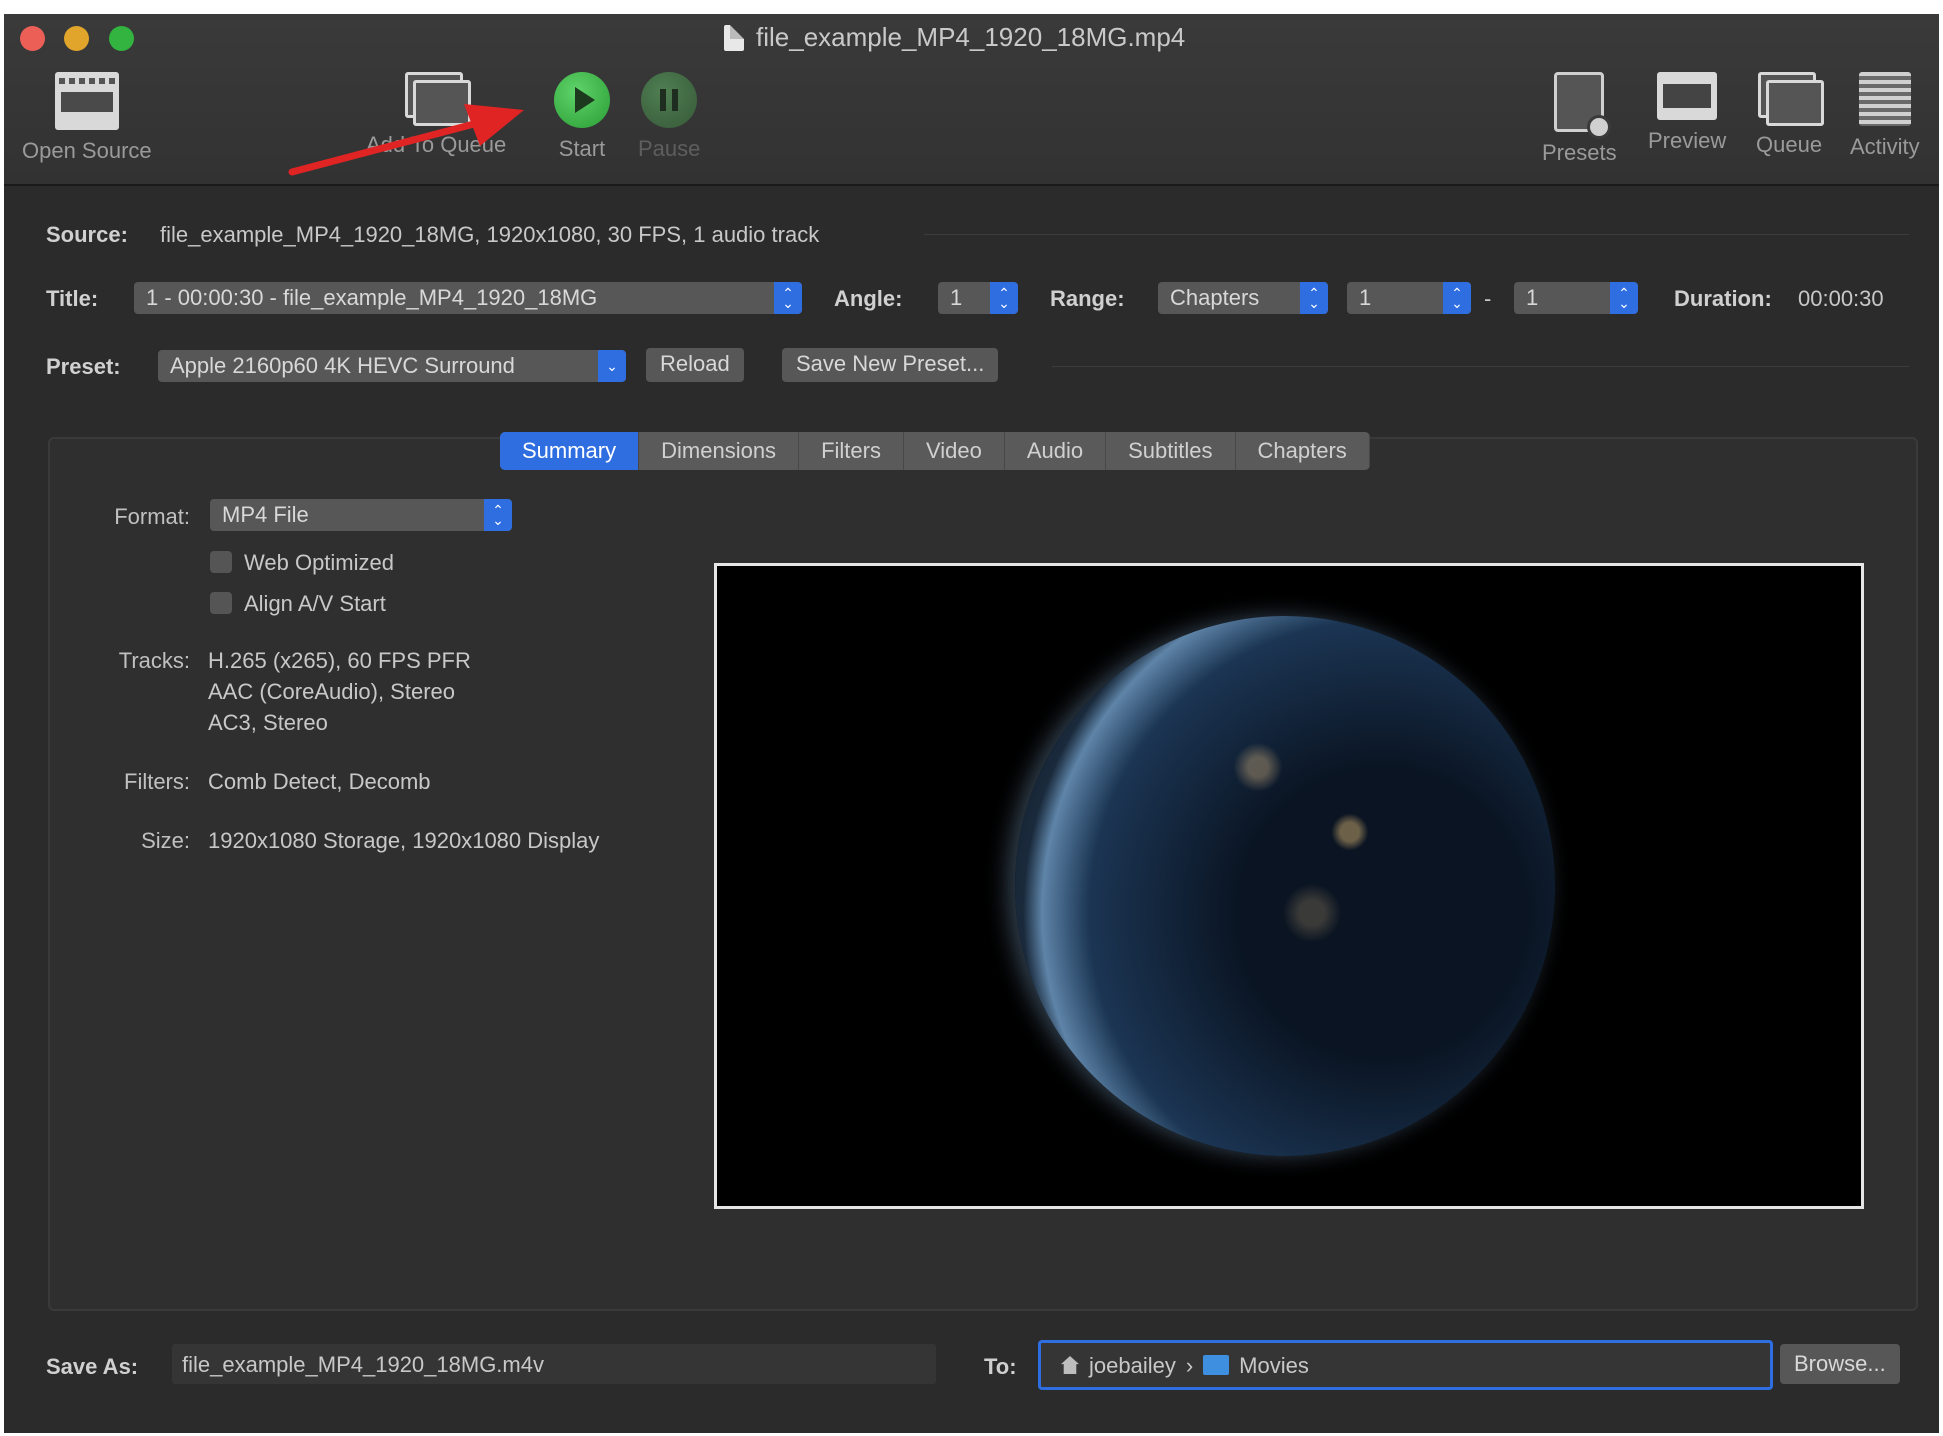 The width and height of the screenshot is (1943, 1436). I want to click on reload-button: Reload, so click(695, 365).